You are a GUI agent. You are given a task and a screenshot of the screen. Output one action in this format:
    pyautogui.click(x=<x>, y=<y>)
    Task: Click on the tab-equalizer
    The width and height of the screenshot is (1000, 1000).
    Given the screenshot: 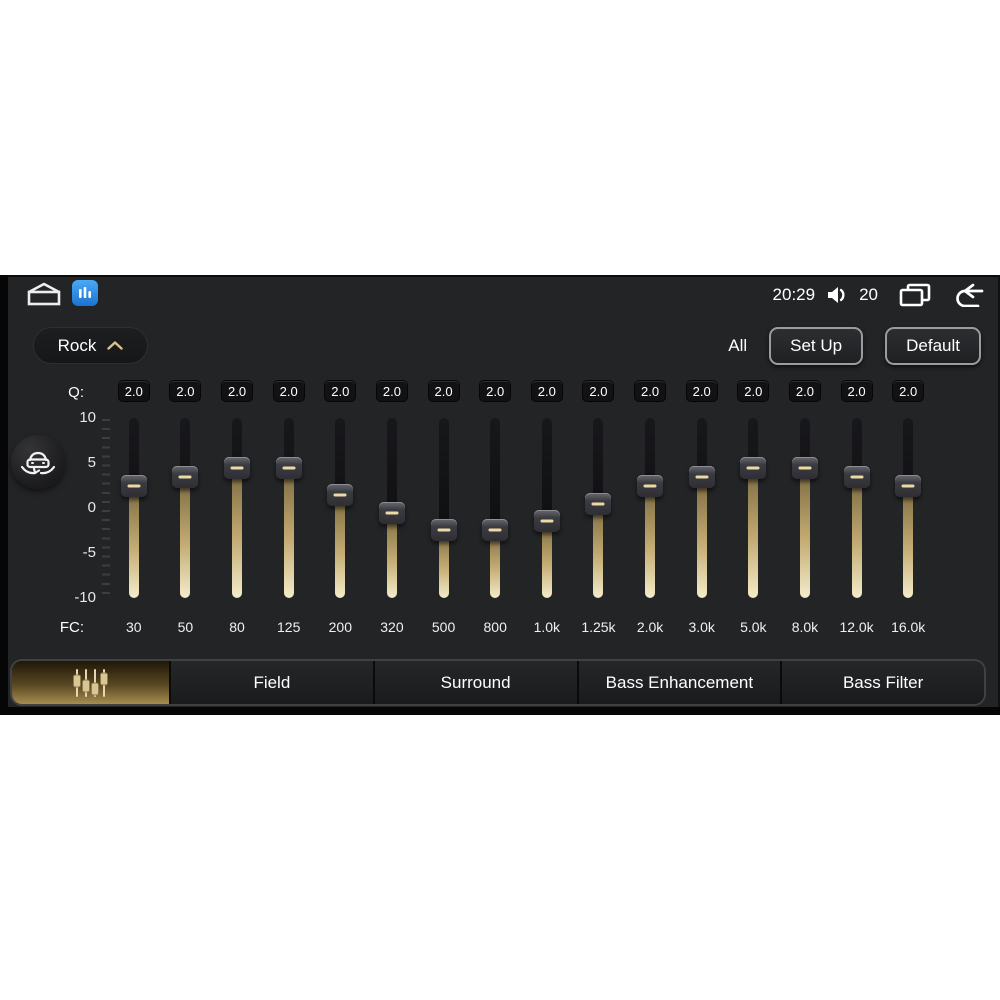 What is the action you would take?
    pyautogui.click(x=90, y=682)
    